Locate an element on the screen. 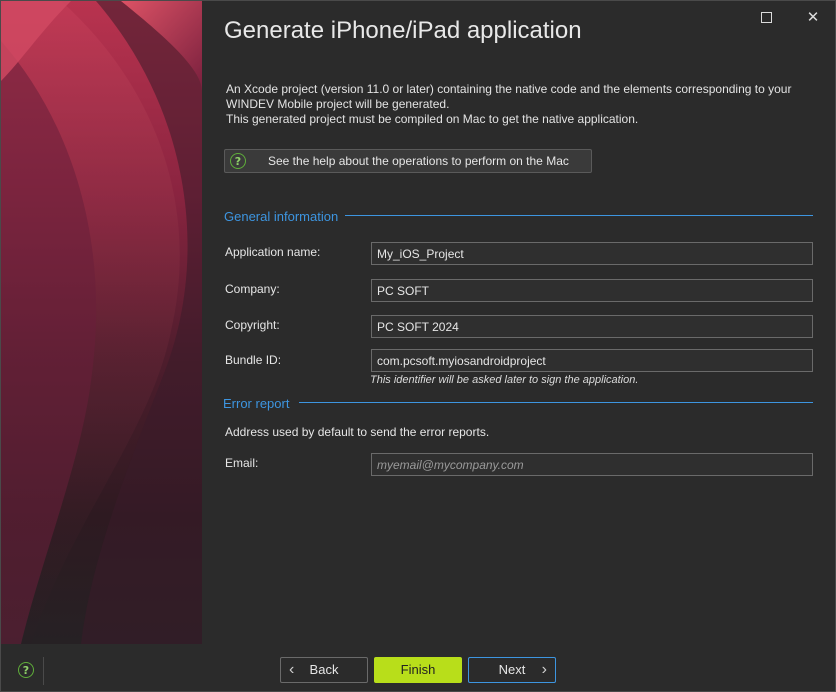 This screenshot has height=692, width=836. close-button: ✕ is located at coordinates (813, 17).